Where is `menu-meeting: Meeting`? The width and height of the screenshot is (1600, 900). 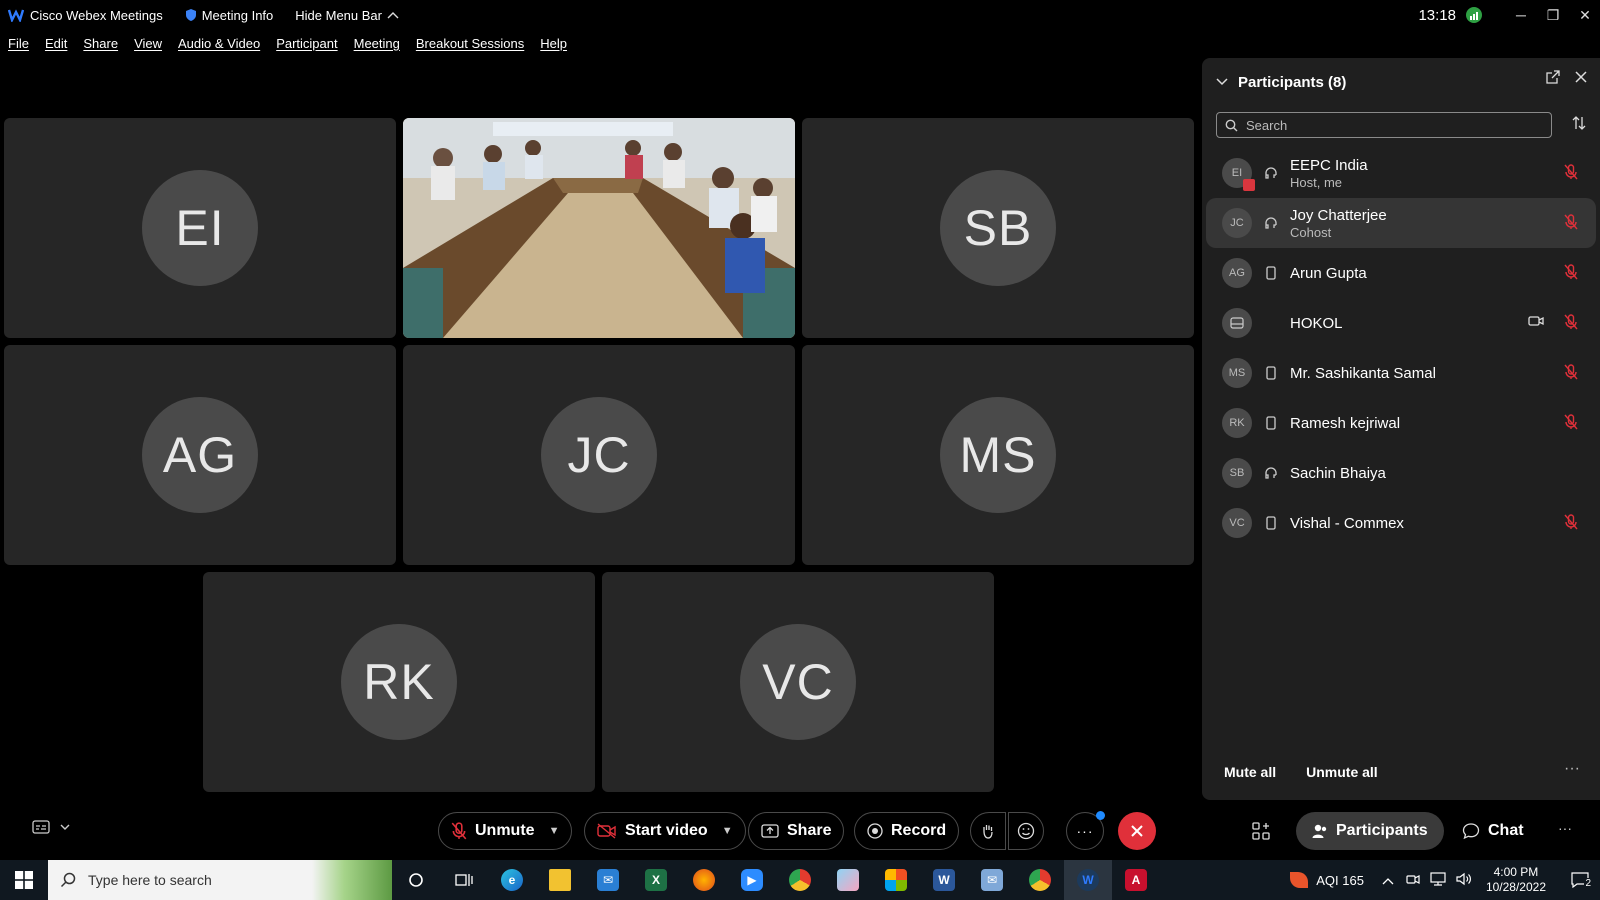
menu-meeting: Meeting is located at coordinates (377, 43).